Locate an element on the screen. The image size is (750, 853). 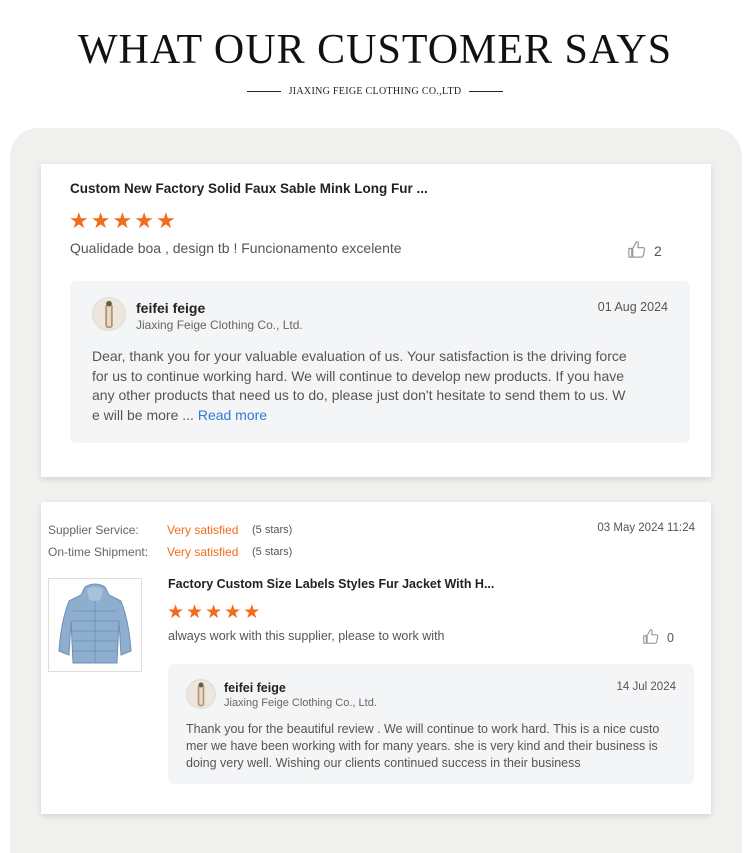
subtitle-row: JIAXING FEIGE CLOTHING CO.,LTD is located at coordinates (375, 91).